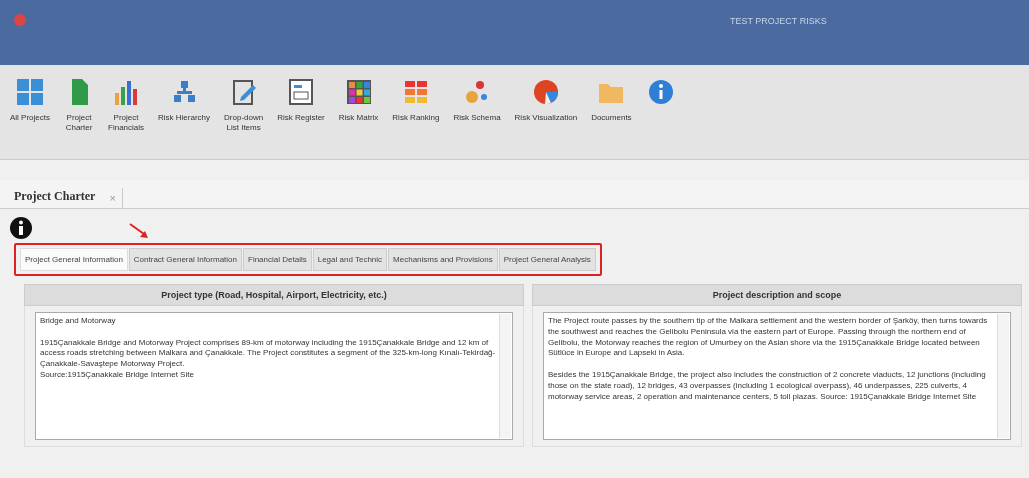 Image resolution: width=1029 pixels, height=478 pixels. Describe the element at coordinates (350, 259) in the screenshot. I see `tab: Legal and Technic` at that location.